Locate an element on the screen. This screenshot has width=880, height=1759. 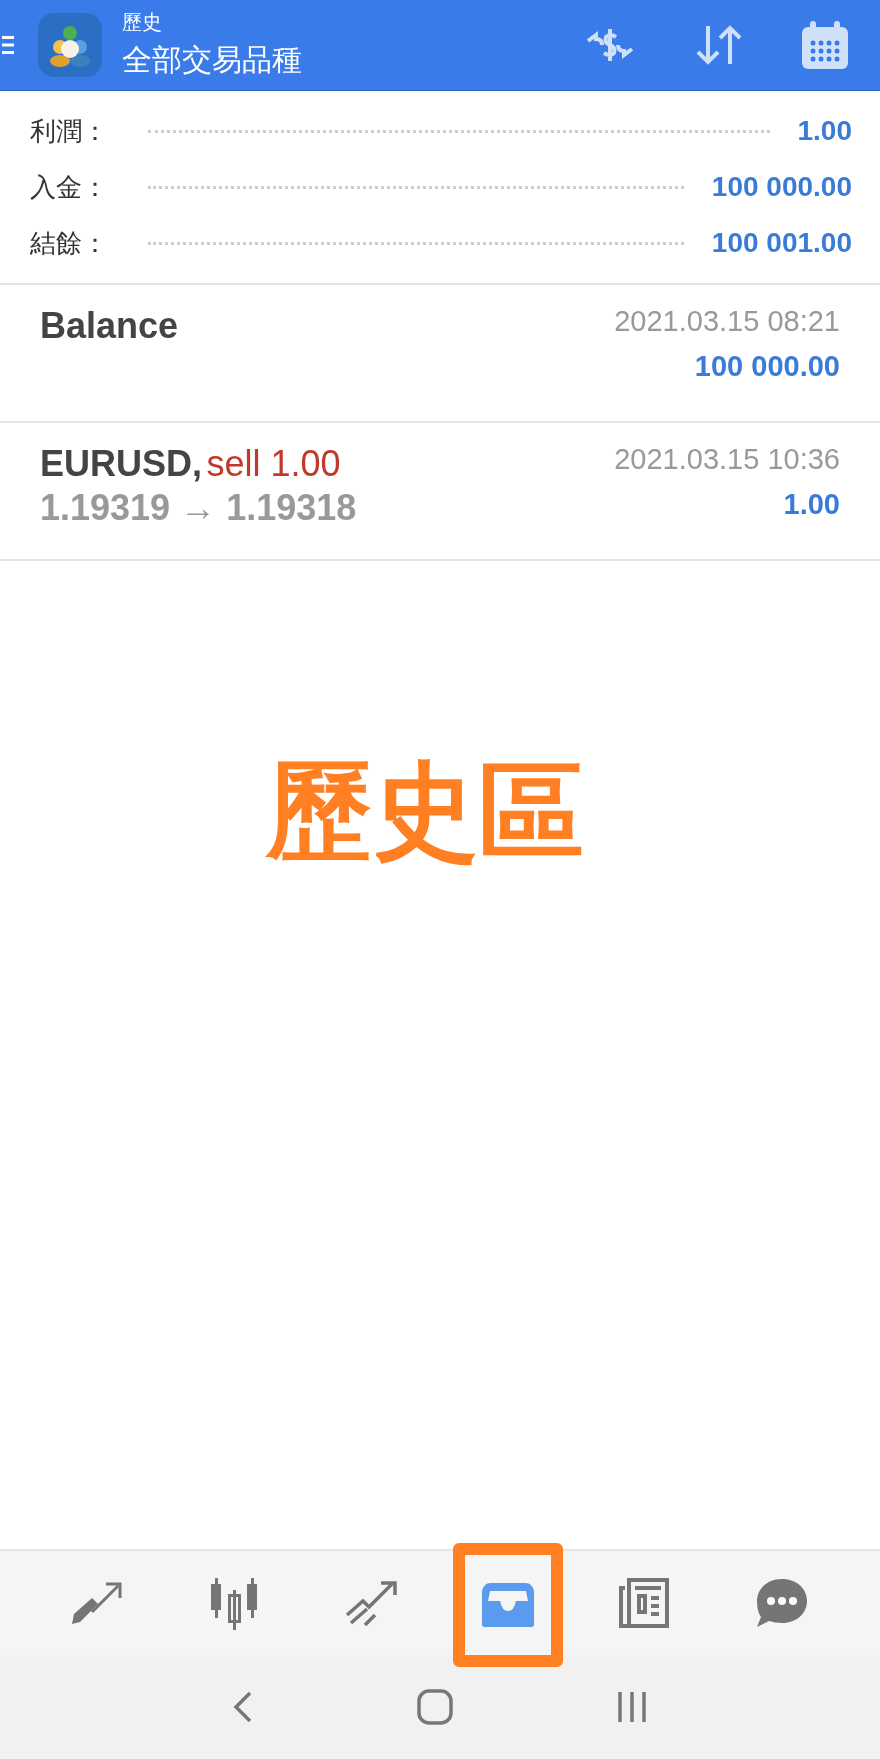
deal-amount: 1.00 is located at coordinates (811, 504).